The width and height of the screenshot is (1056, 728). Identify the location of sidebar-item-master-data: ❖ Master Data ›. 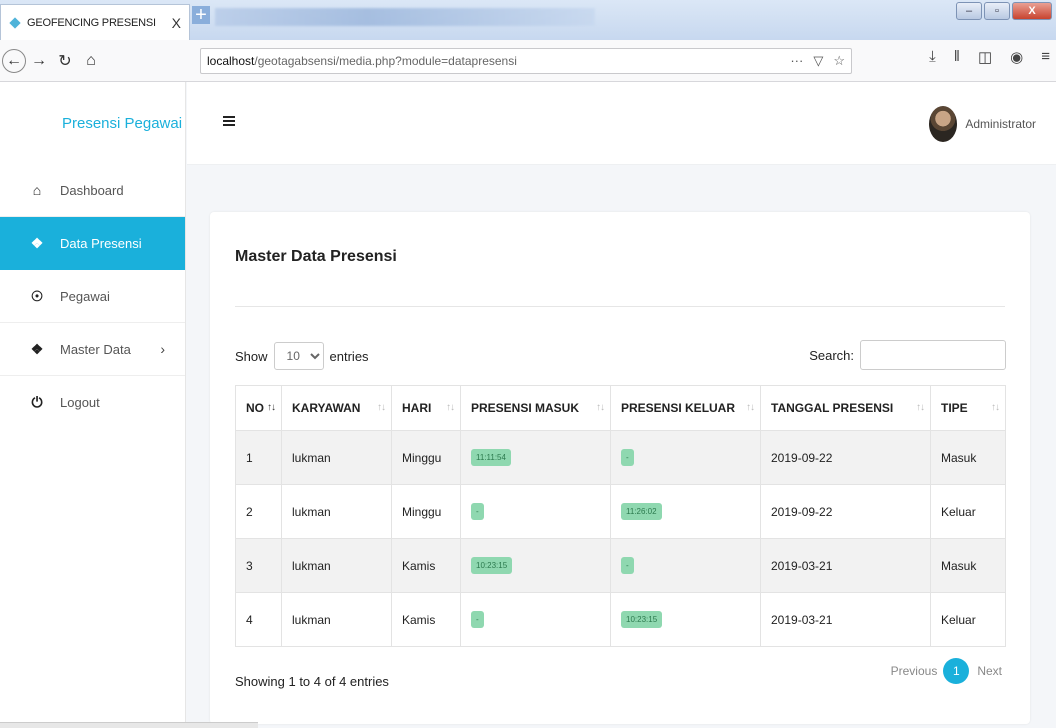
(92, 349).